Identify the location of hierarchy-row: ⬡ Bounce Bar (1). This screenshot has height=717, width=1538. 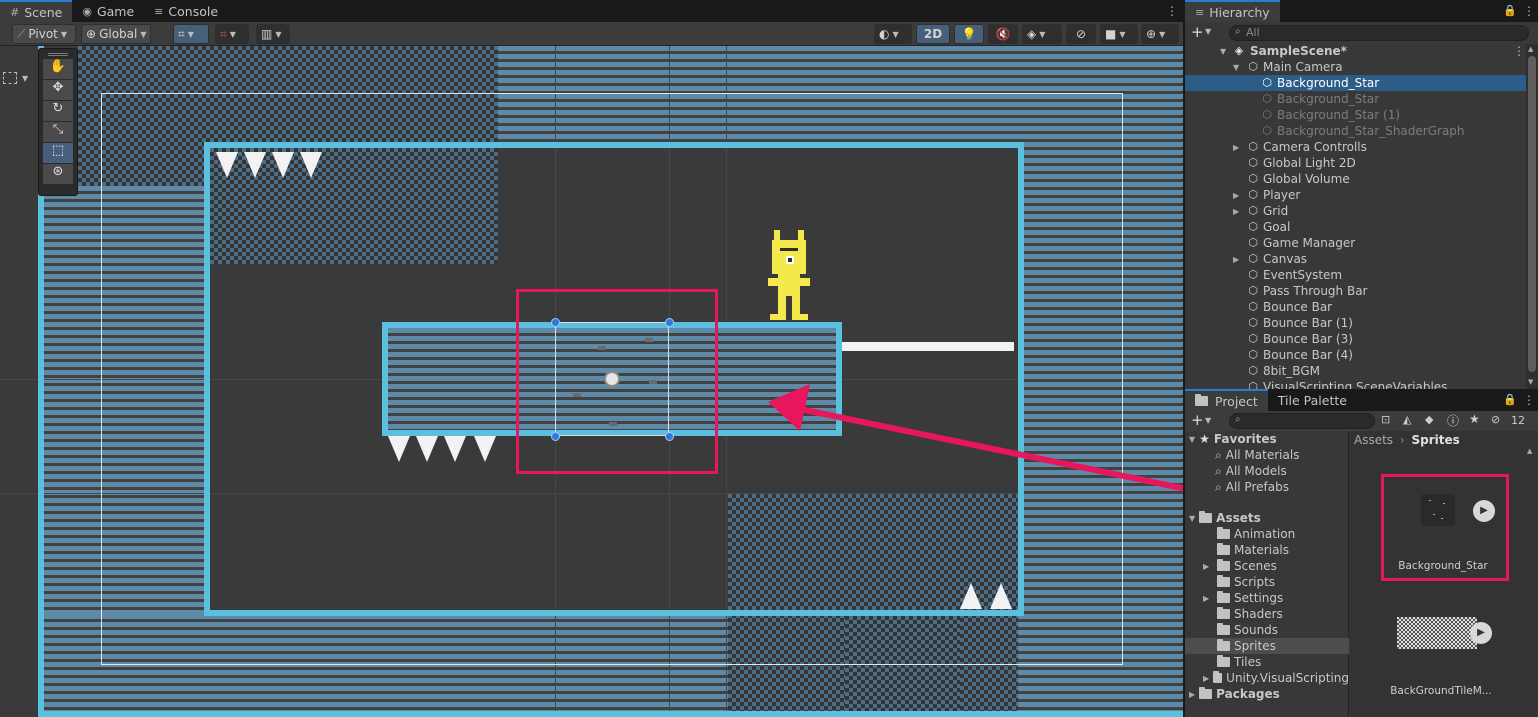
(1355, 323).